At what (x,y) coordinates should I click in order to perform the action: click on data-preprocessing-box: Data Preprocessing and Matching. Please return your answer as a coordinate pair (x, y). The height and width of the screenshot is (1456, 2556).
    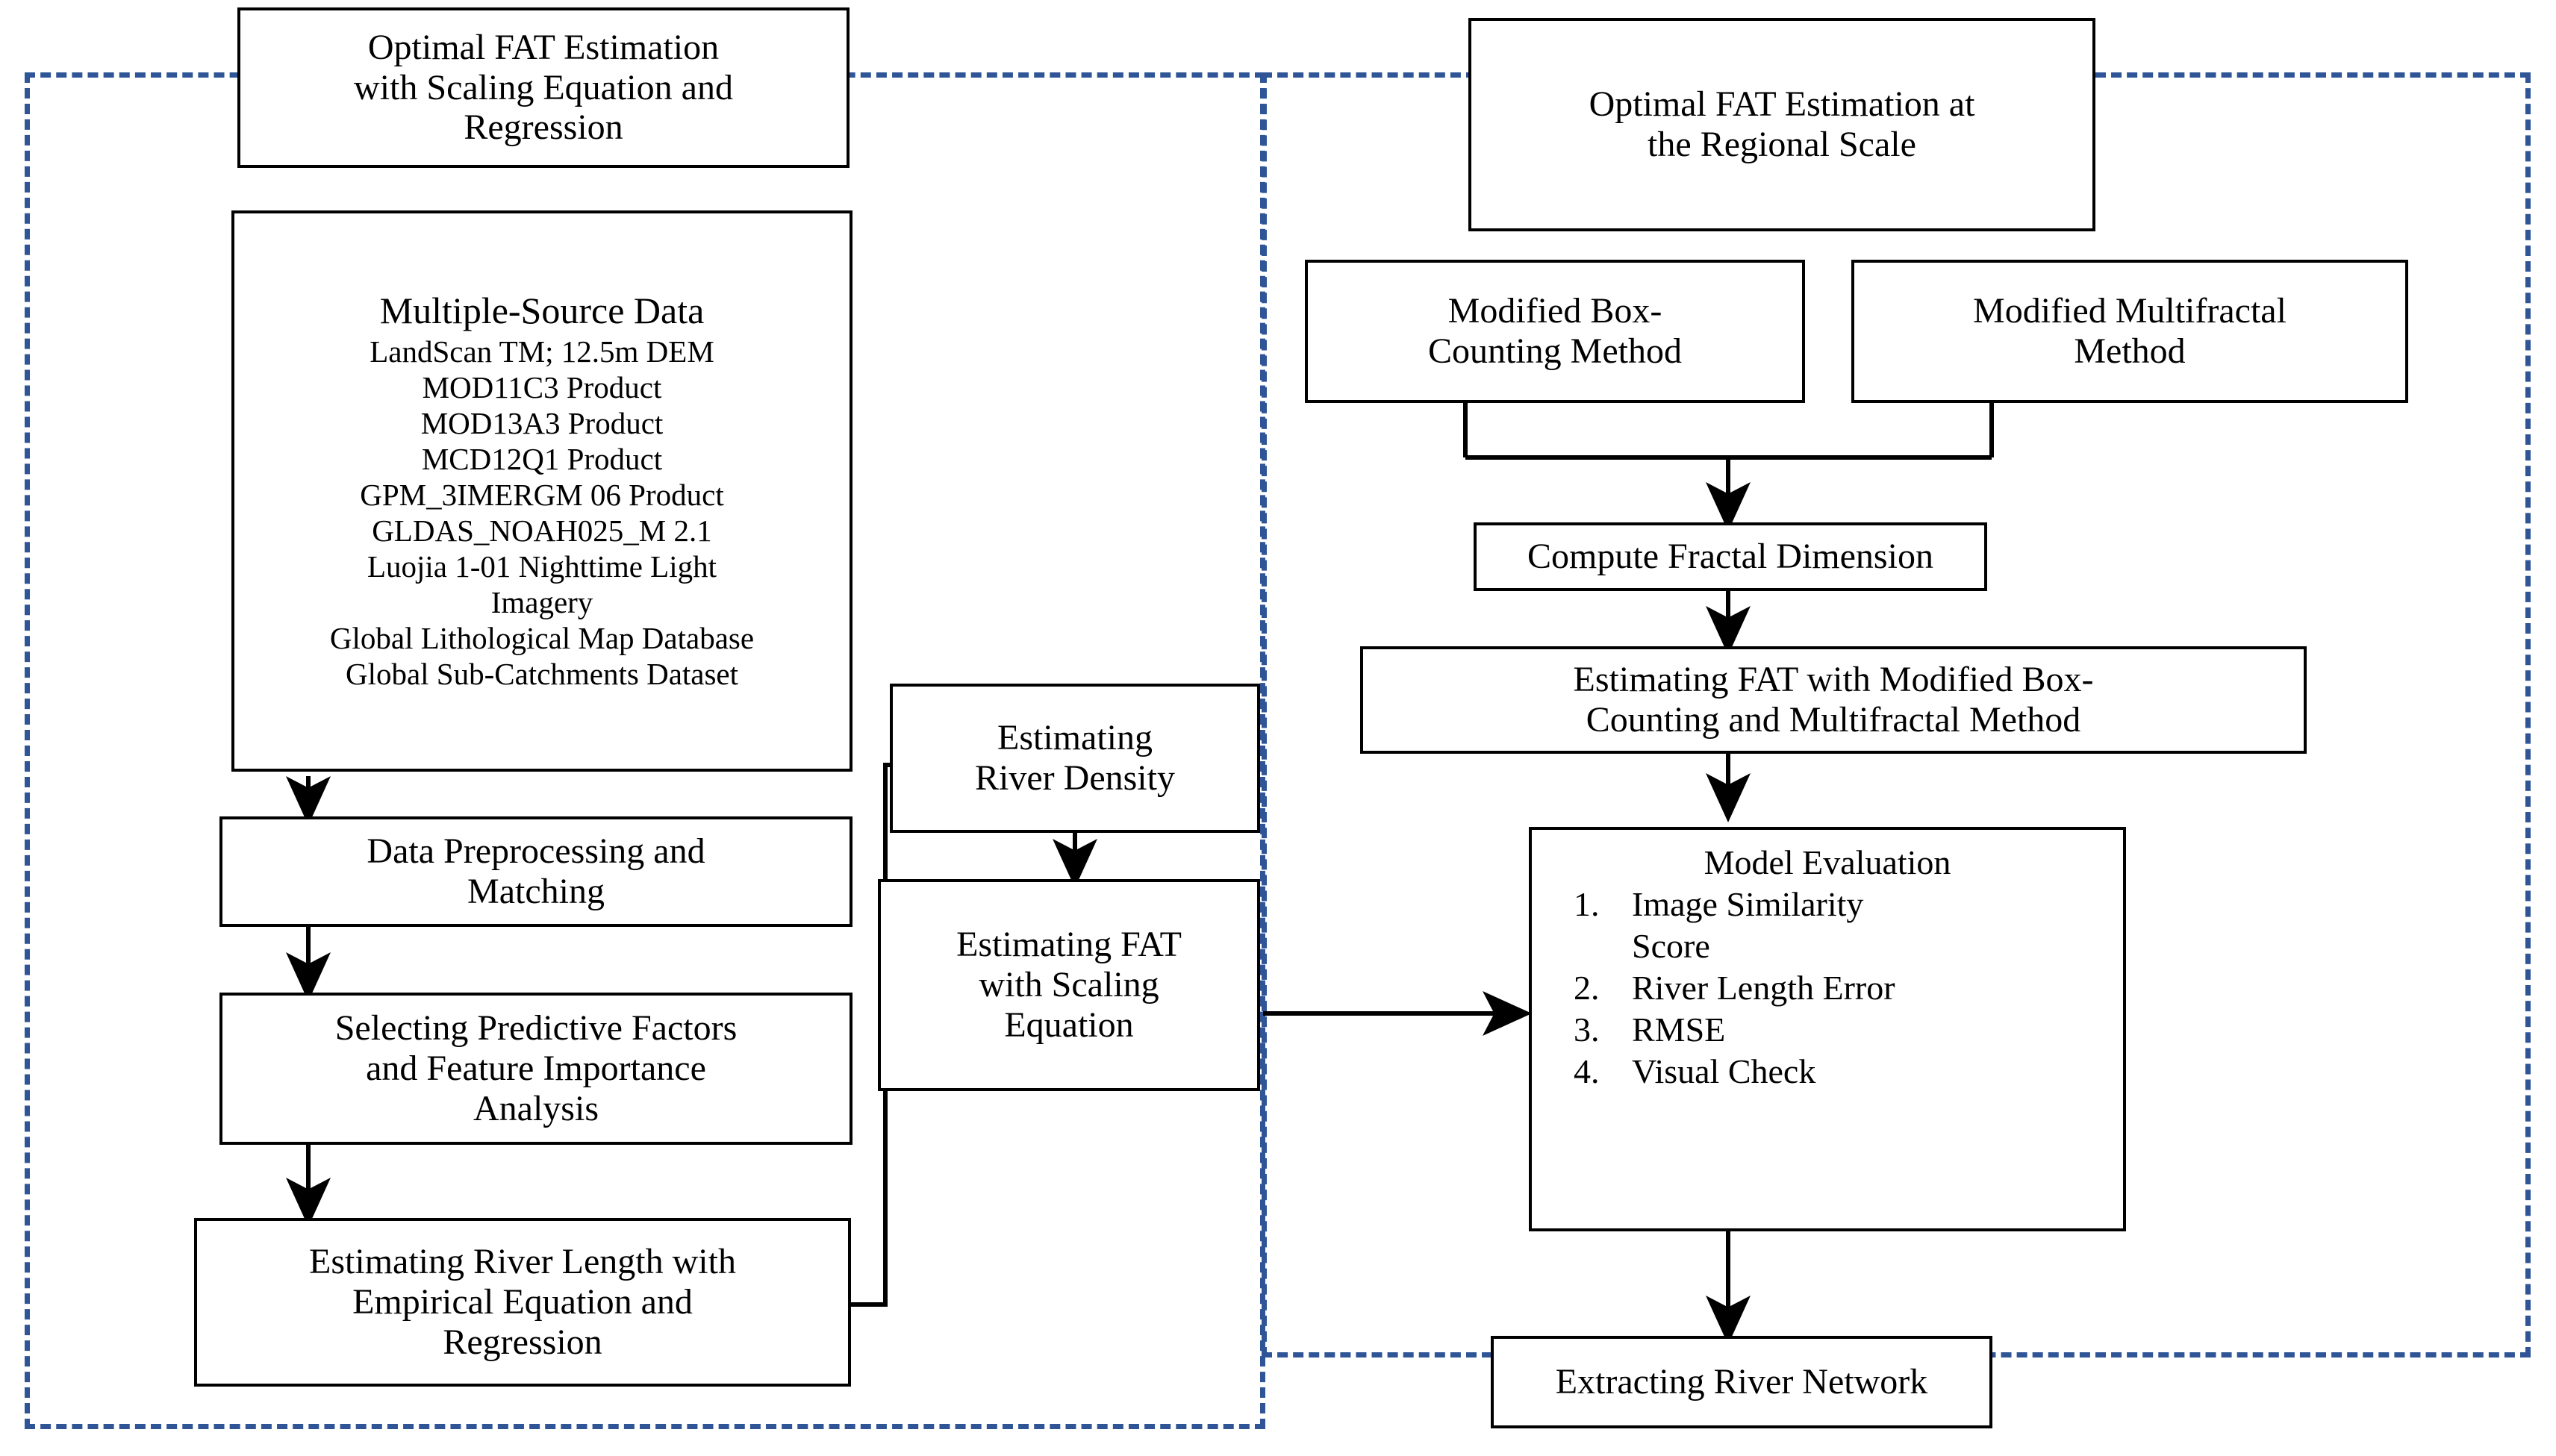
    Looking at the image, I should click on (535, 871).